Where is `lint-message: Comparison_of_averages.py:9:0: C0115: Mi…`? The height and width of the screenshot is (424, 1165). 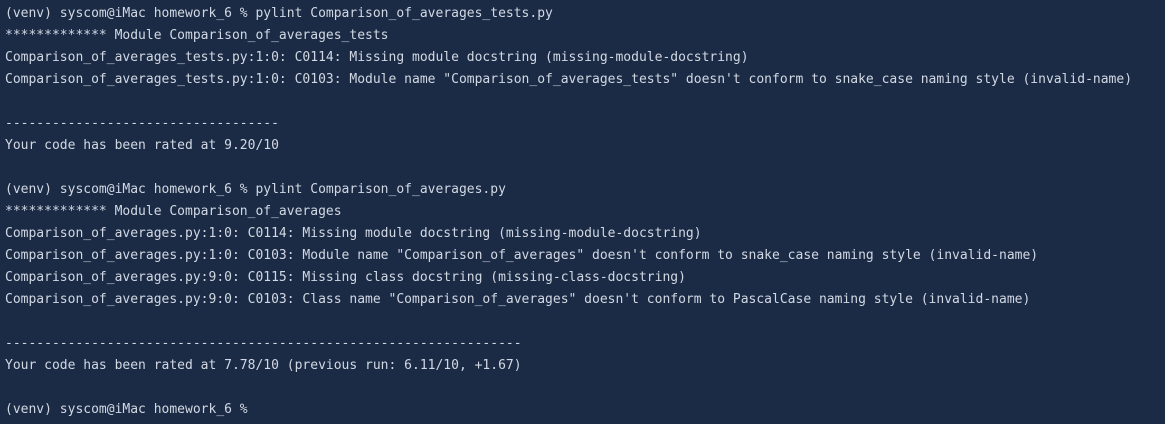 lint-message: Comparison_of_averages.py:9:0: C0115: Mi… is located at coordinates (345, 277).